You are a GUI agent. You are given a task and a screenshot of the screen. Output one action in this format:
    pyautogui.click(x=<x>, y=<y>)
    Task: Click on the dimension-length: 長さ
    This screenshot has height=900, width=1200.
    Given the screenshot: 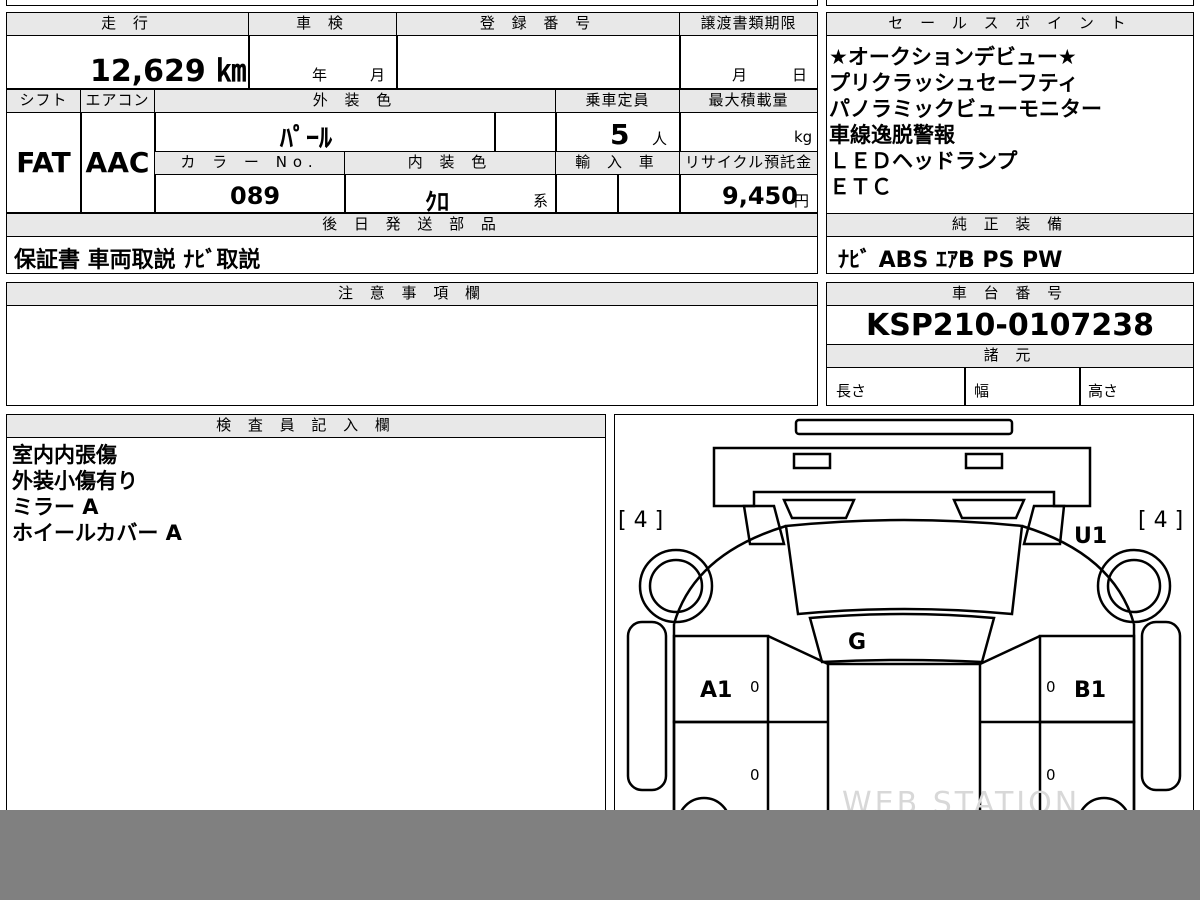 What is the action you would take?
    pyautogui.click(x=851, y=391)
    